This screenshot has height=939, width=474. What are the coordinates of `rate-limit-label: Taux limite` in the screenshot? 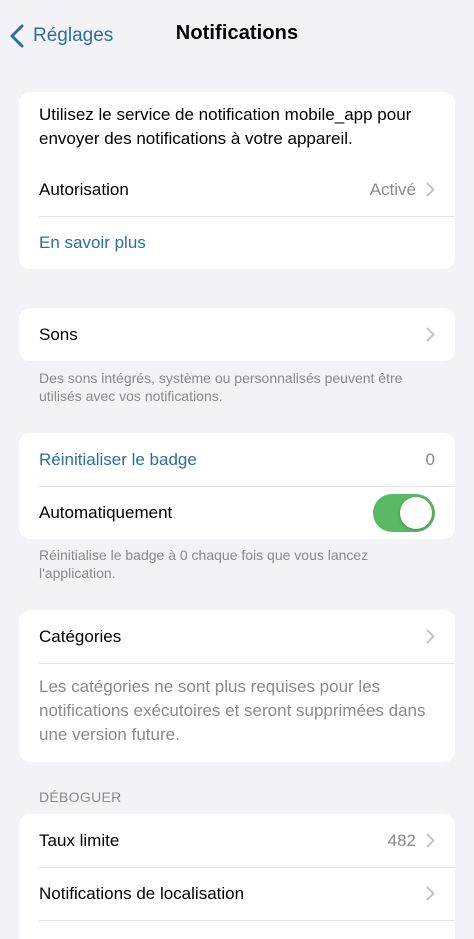 It's located at (79, 840).